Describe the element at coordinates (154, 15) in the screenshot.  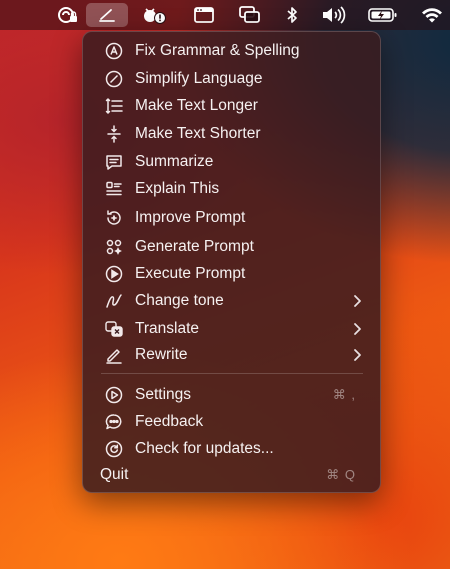
I see `bug-alert-icon` at that location.